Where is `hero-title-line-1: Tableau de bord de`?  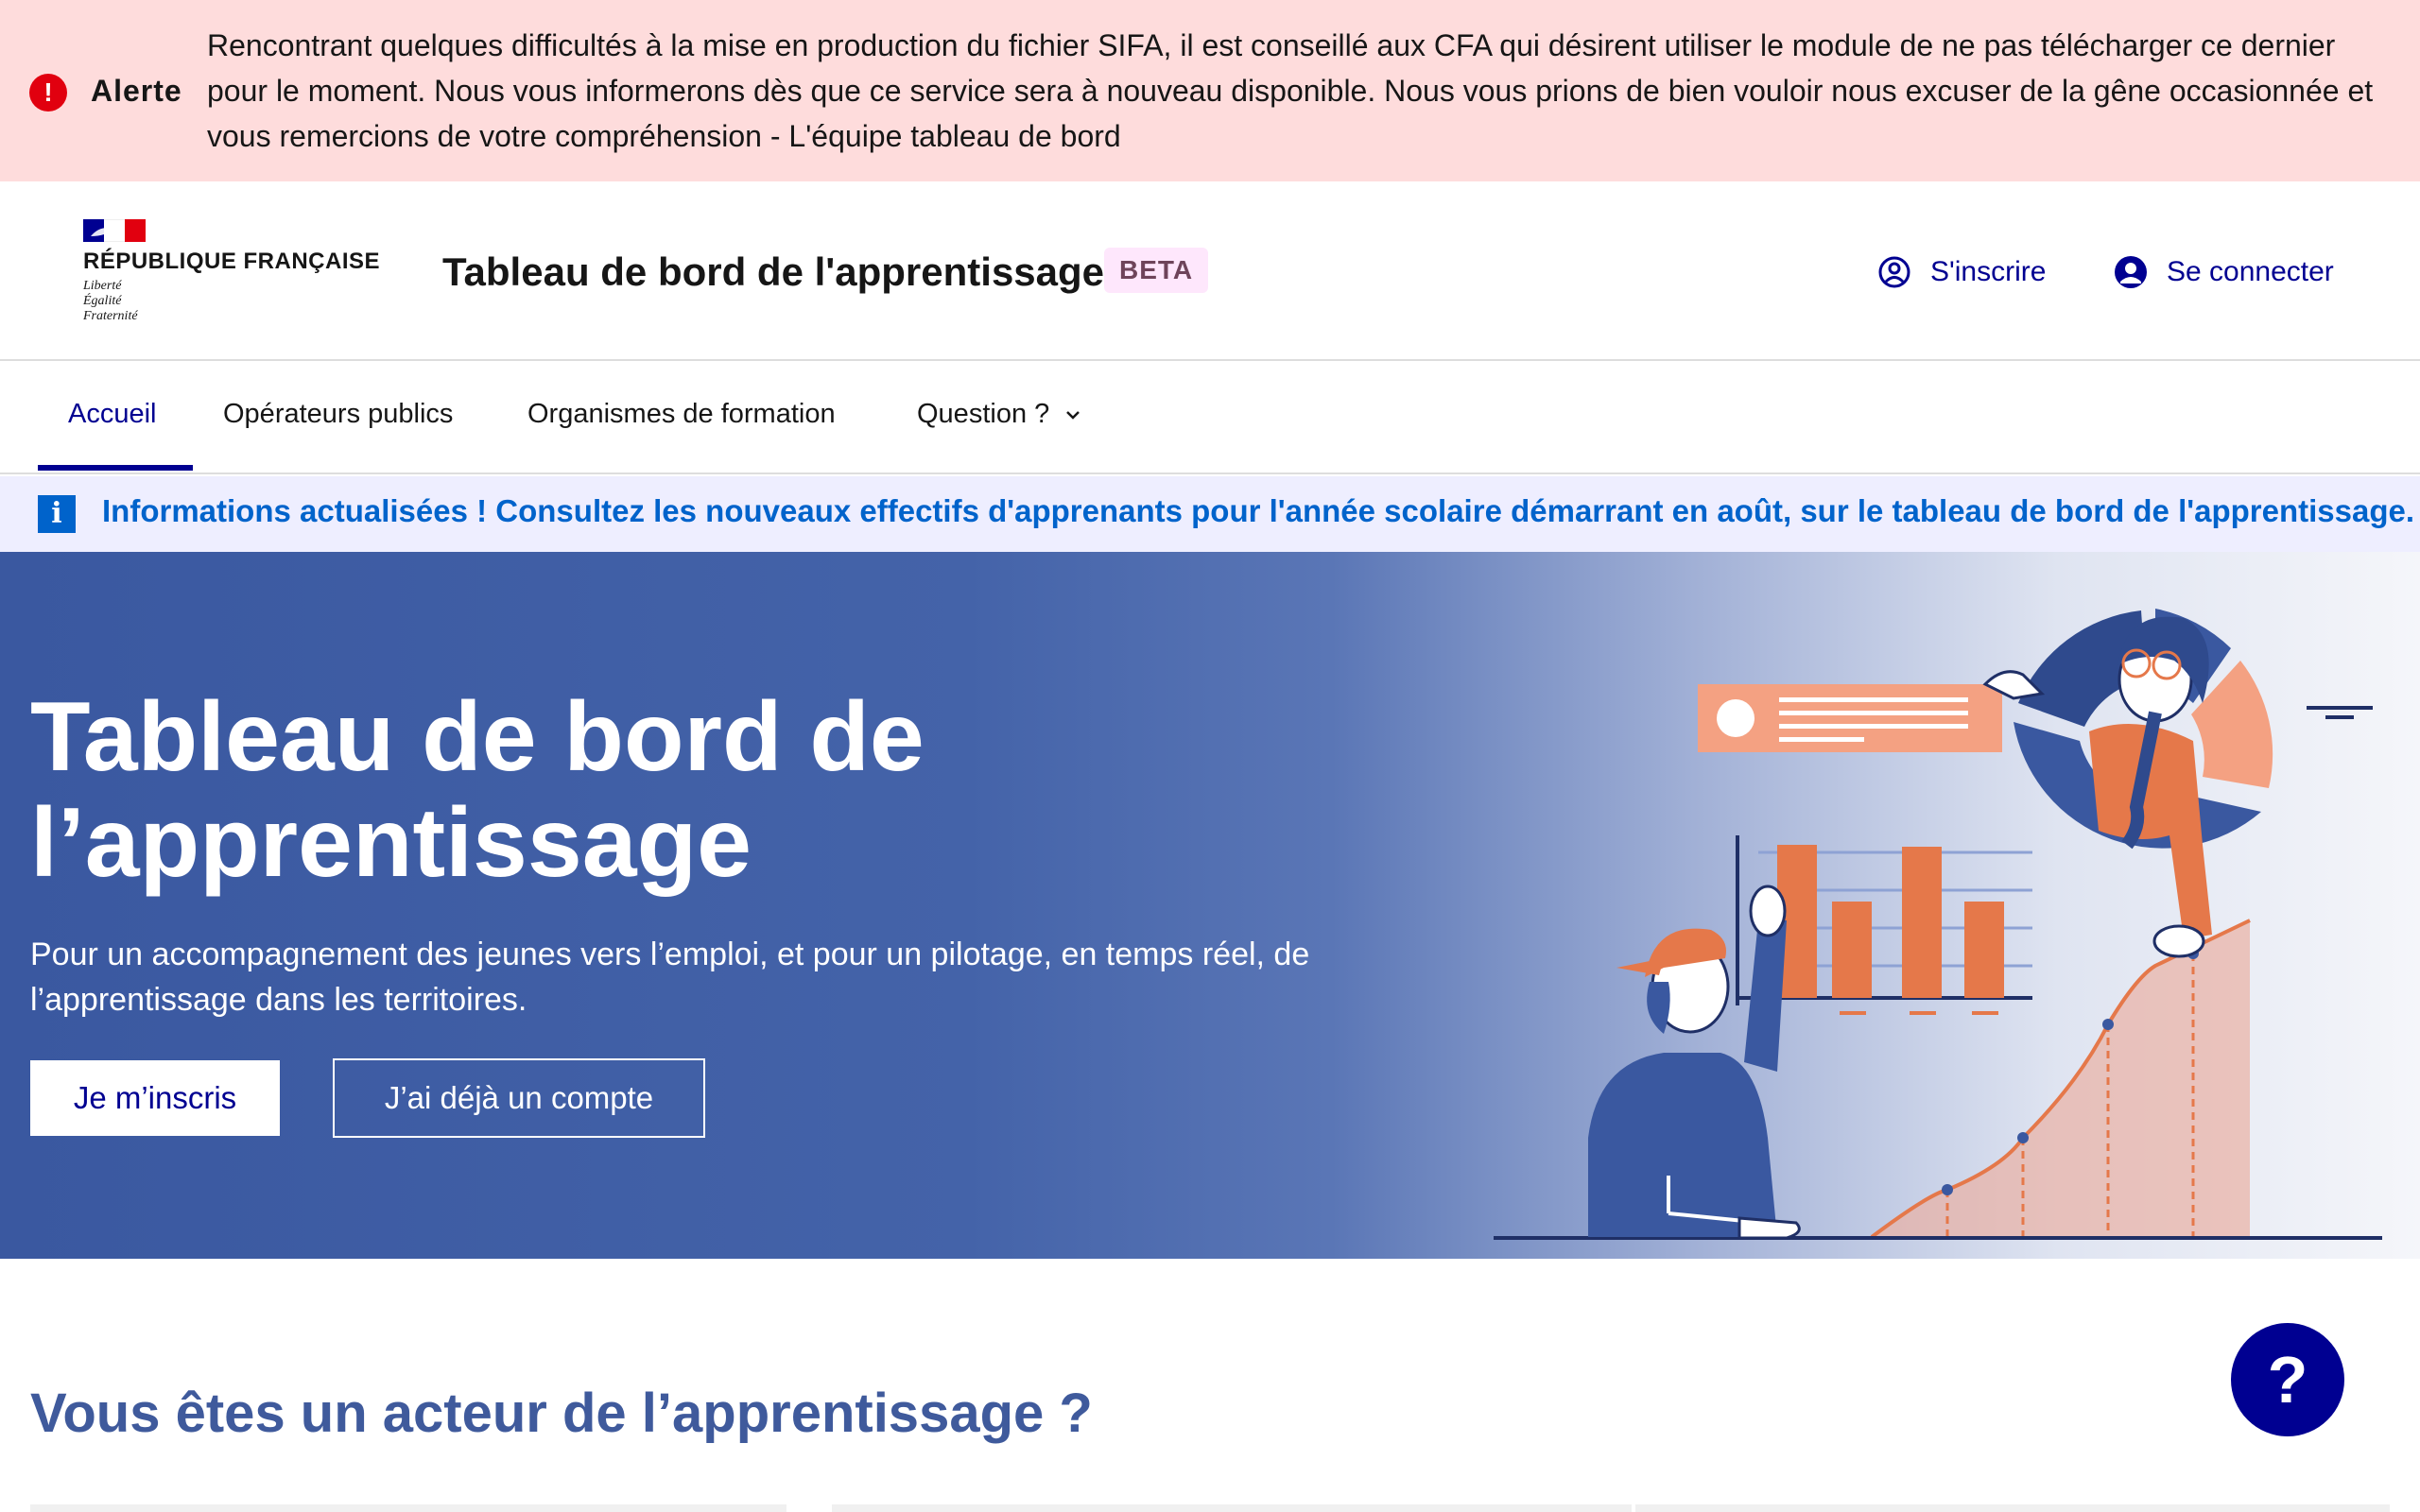
hero-title-line-1: Tableau de bord de is located at coordinates (478, 737).